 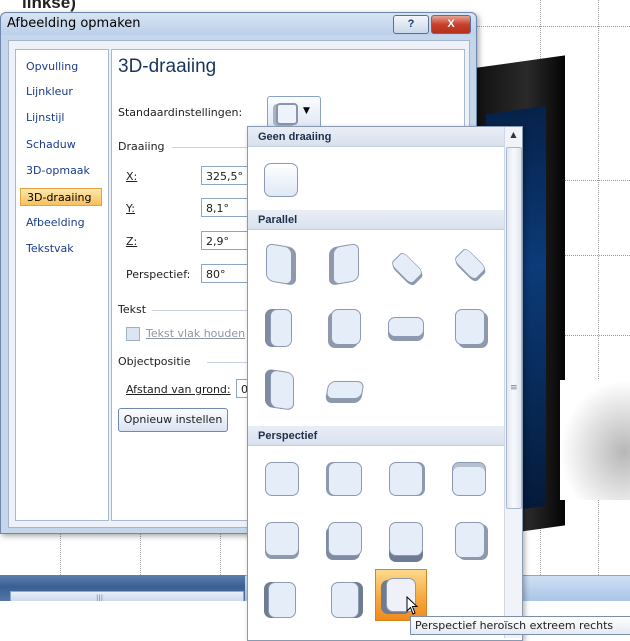 I want to click on gallery-scrollbar: ▲ ≡, so click(x=513, y=382).